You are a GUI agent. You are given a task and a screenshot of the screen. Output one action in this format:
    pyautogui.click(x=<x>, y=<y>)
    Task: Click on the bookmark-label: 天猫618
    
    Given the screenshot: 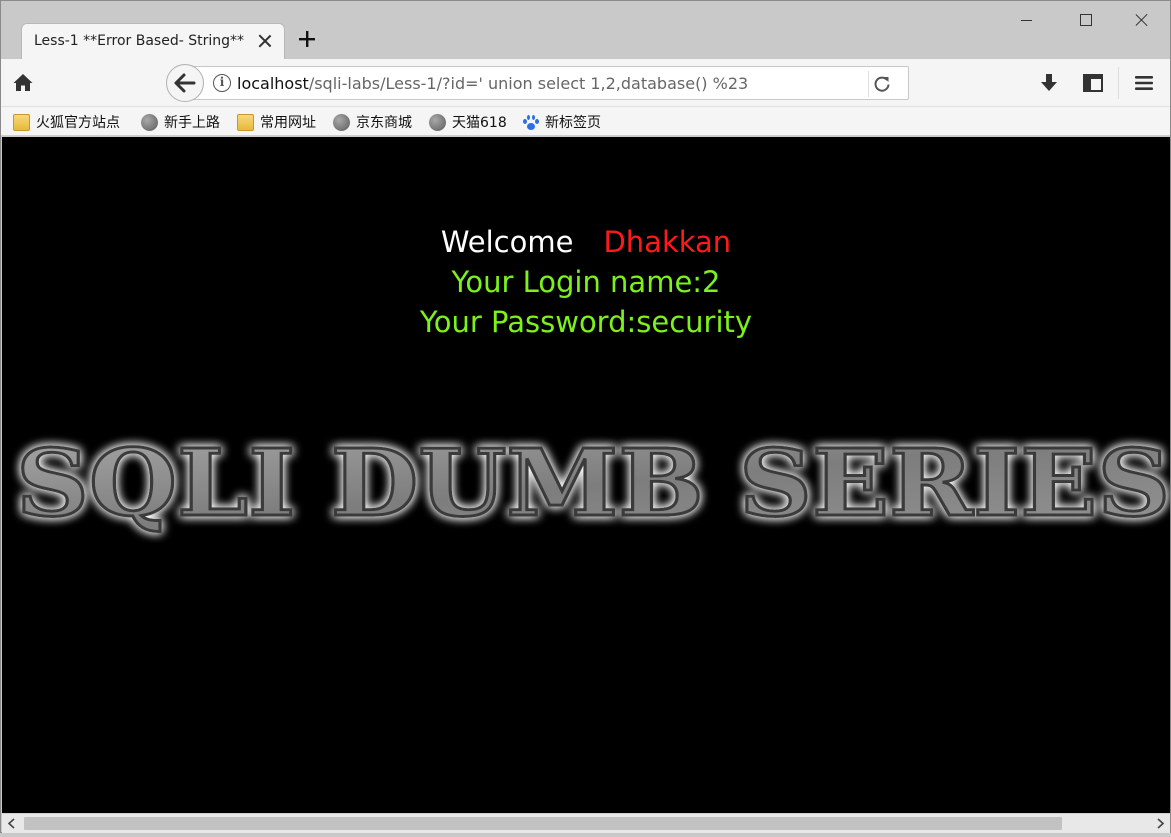 What is the action you would take?
    pyautogui.click(x=479, y=123)
    